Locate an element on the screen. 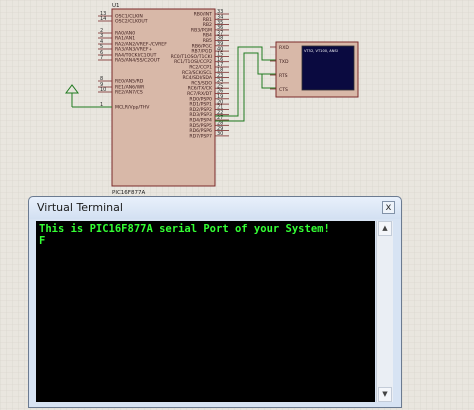 Image resolution: width=474 pixels, height=410 pixels. pin-number: 10 is located at coordinates (103, 90).